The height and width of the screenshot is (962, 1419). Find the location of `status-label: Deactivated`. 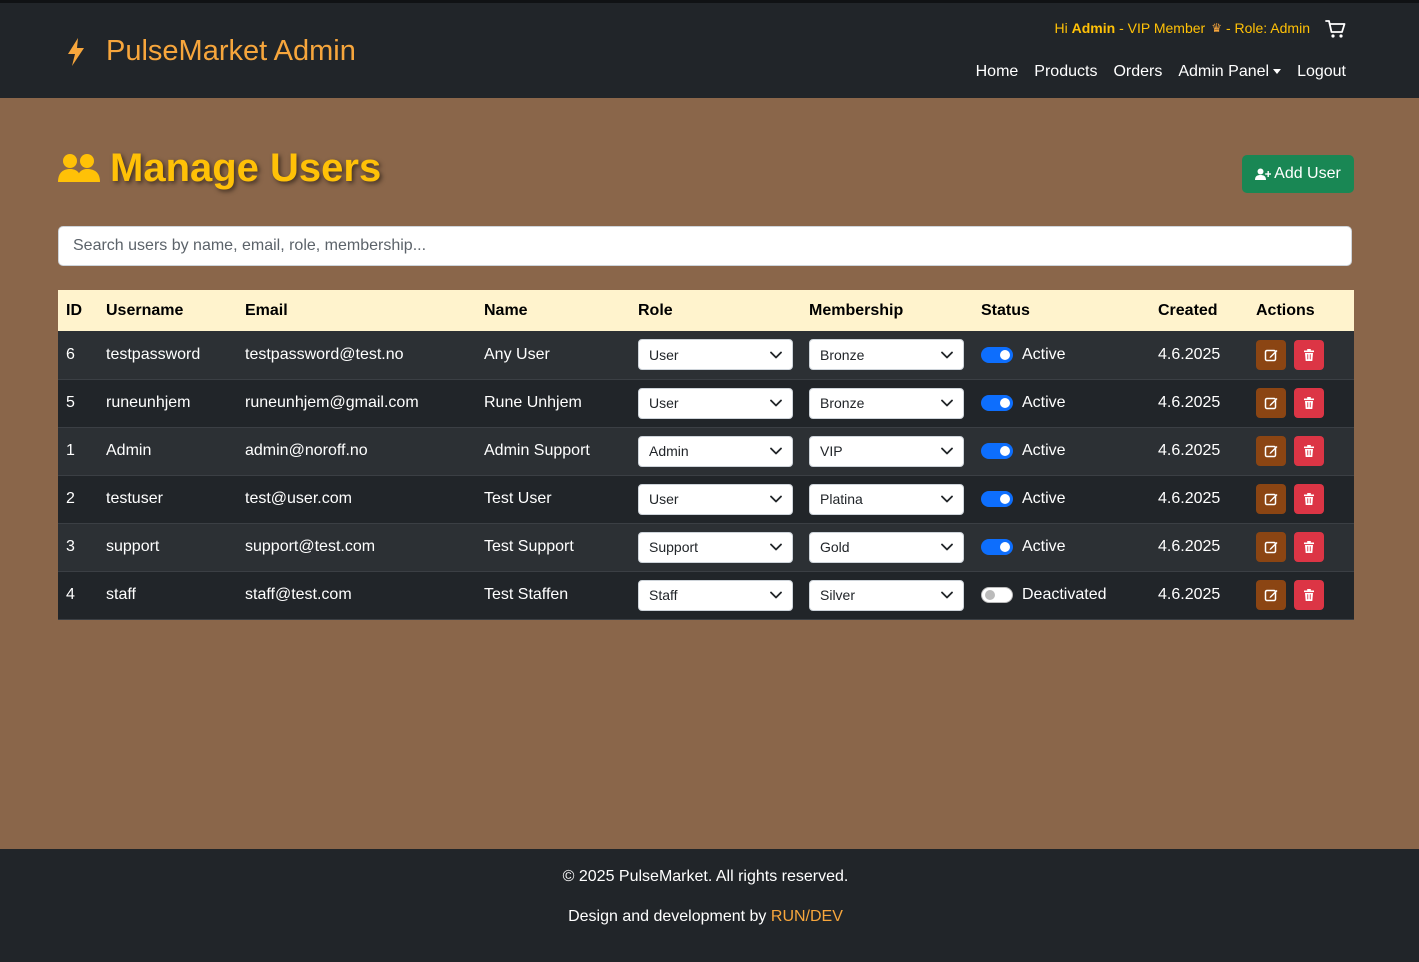

status-label: Deactivated is located at coordinates (1064, 594).